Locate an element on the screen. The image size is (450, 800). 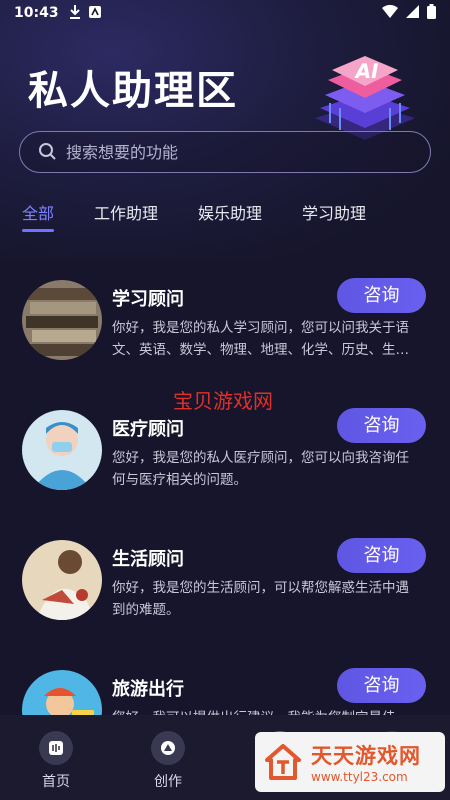
search-icon is located at coordinates (48, 152).